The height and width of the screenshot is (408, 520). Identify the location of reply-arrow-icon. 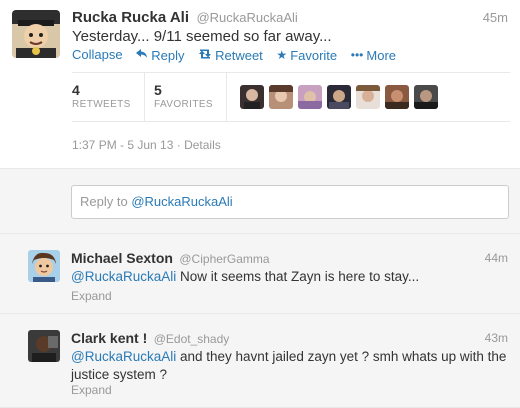
(142, 55).